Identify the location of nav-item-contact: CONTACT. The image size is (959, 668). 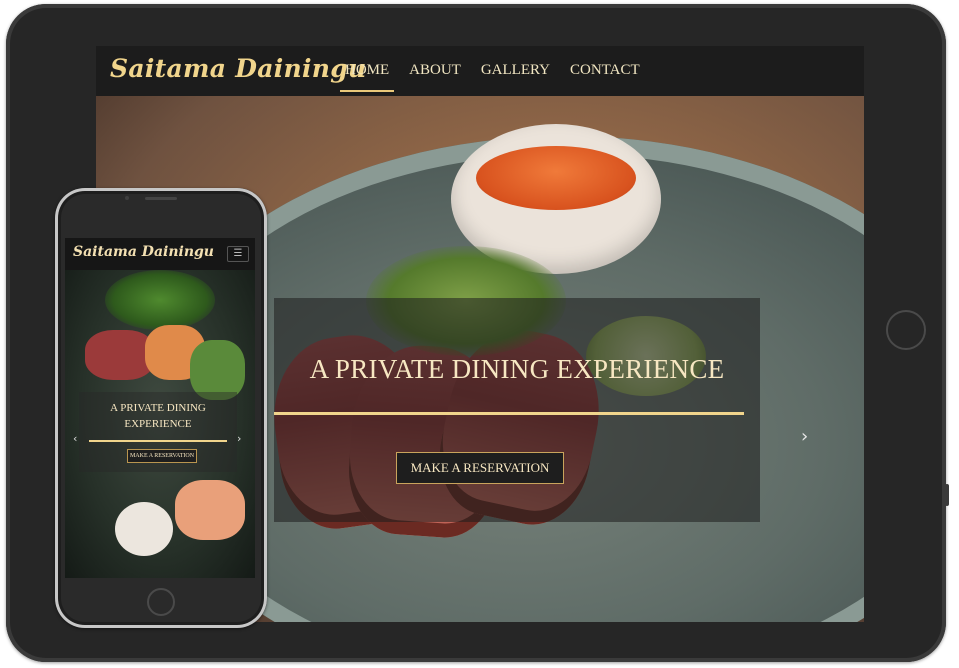
(605, 71).